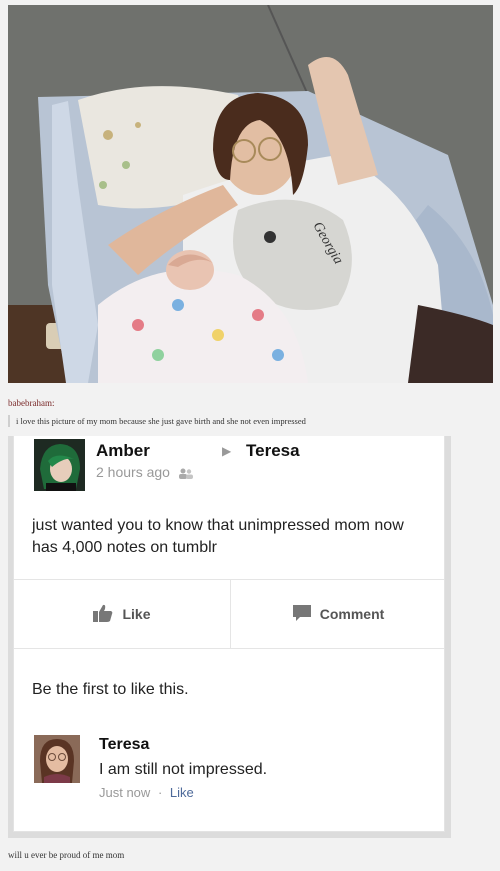 The width and height of the screenshot is (500, 871). I want to click on comment-author-name: Teresa, so click(124, 745).